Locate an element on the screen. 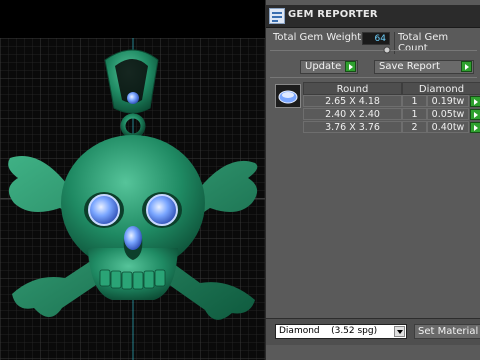 This screenshot has height=360, width=480. column-header-diamond: Diamond is located at coordinates (441, 88).